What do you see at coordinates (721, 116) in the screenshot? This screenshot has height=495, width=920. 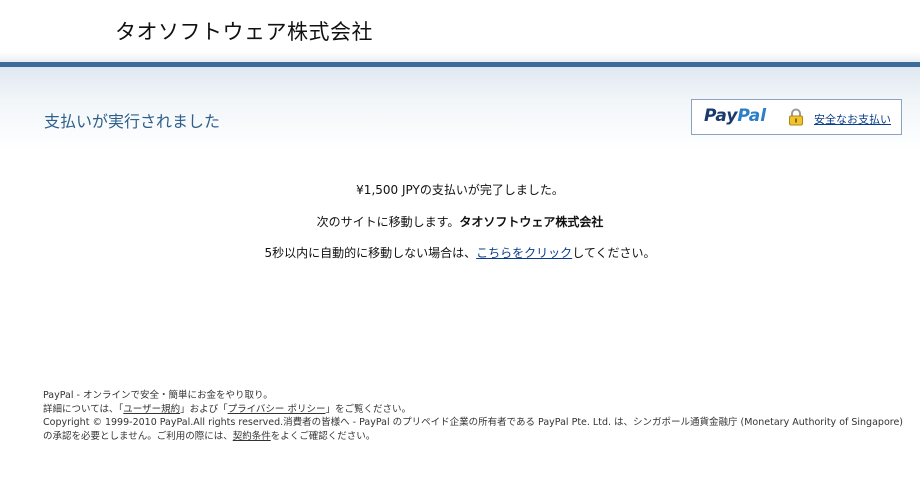 I see `paypal-logo-pay: Pay` at bounding box center [721, 116].